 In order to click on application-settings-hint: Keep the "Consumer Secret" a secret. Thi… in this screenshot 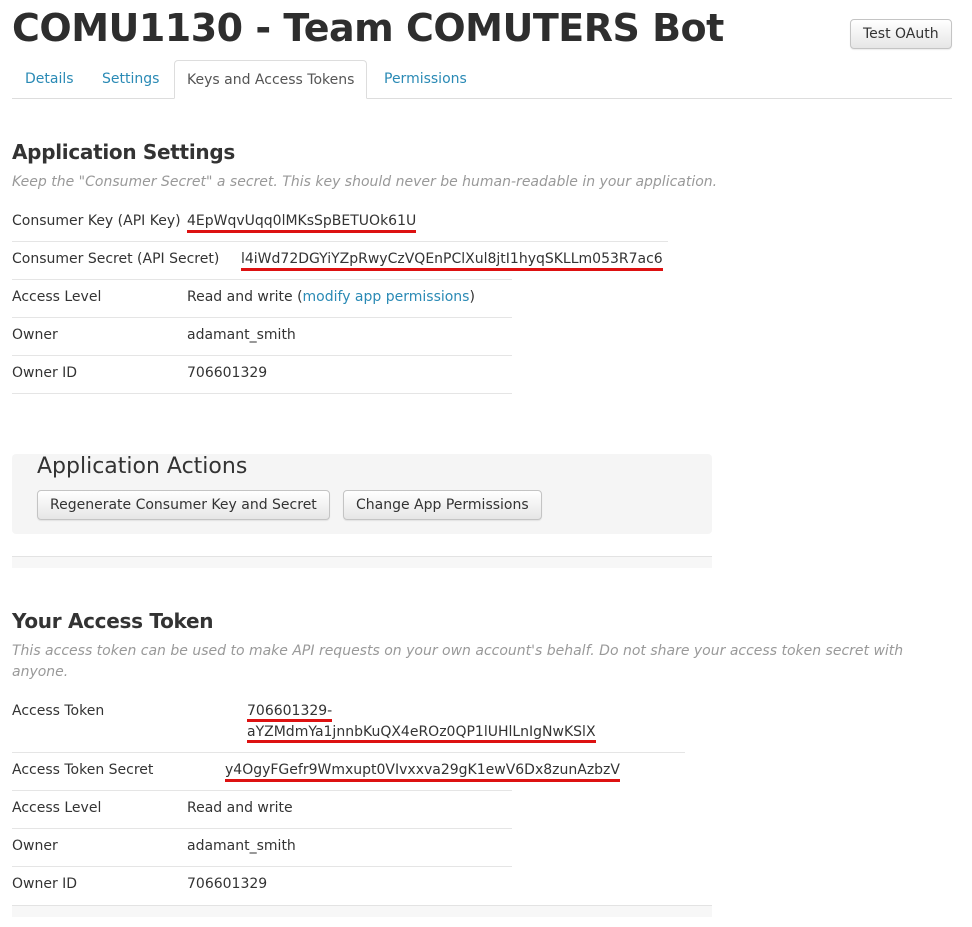, I will do `click(365, 182)`.